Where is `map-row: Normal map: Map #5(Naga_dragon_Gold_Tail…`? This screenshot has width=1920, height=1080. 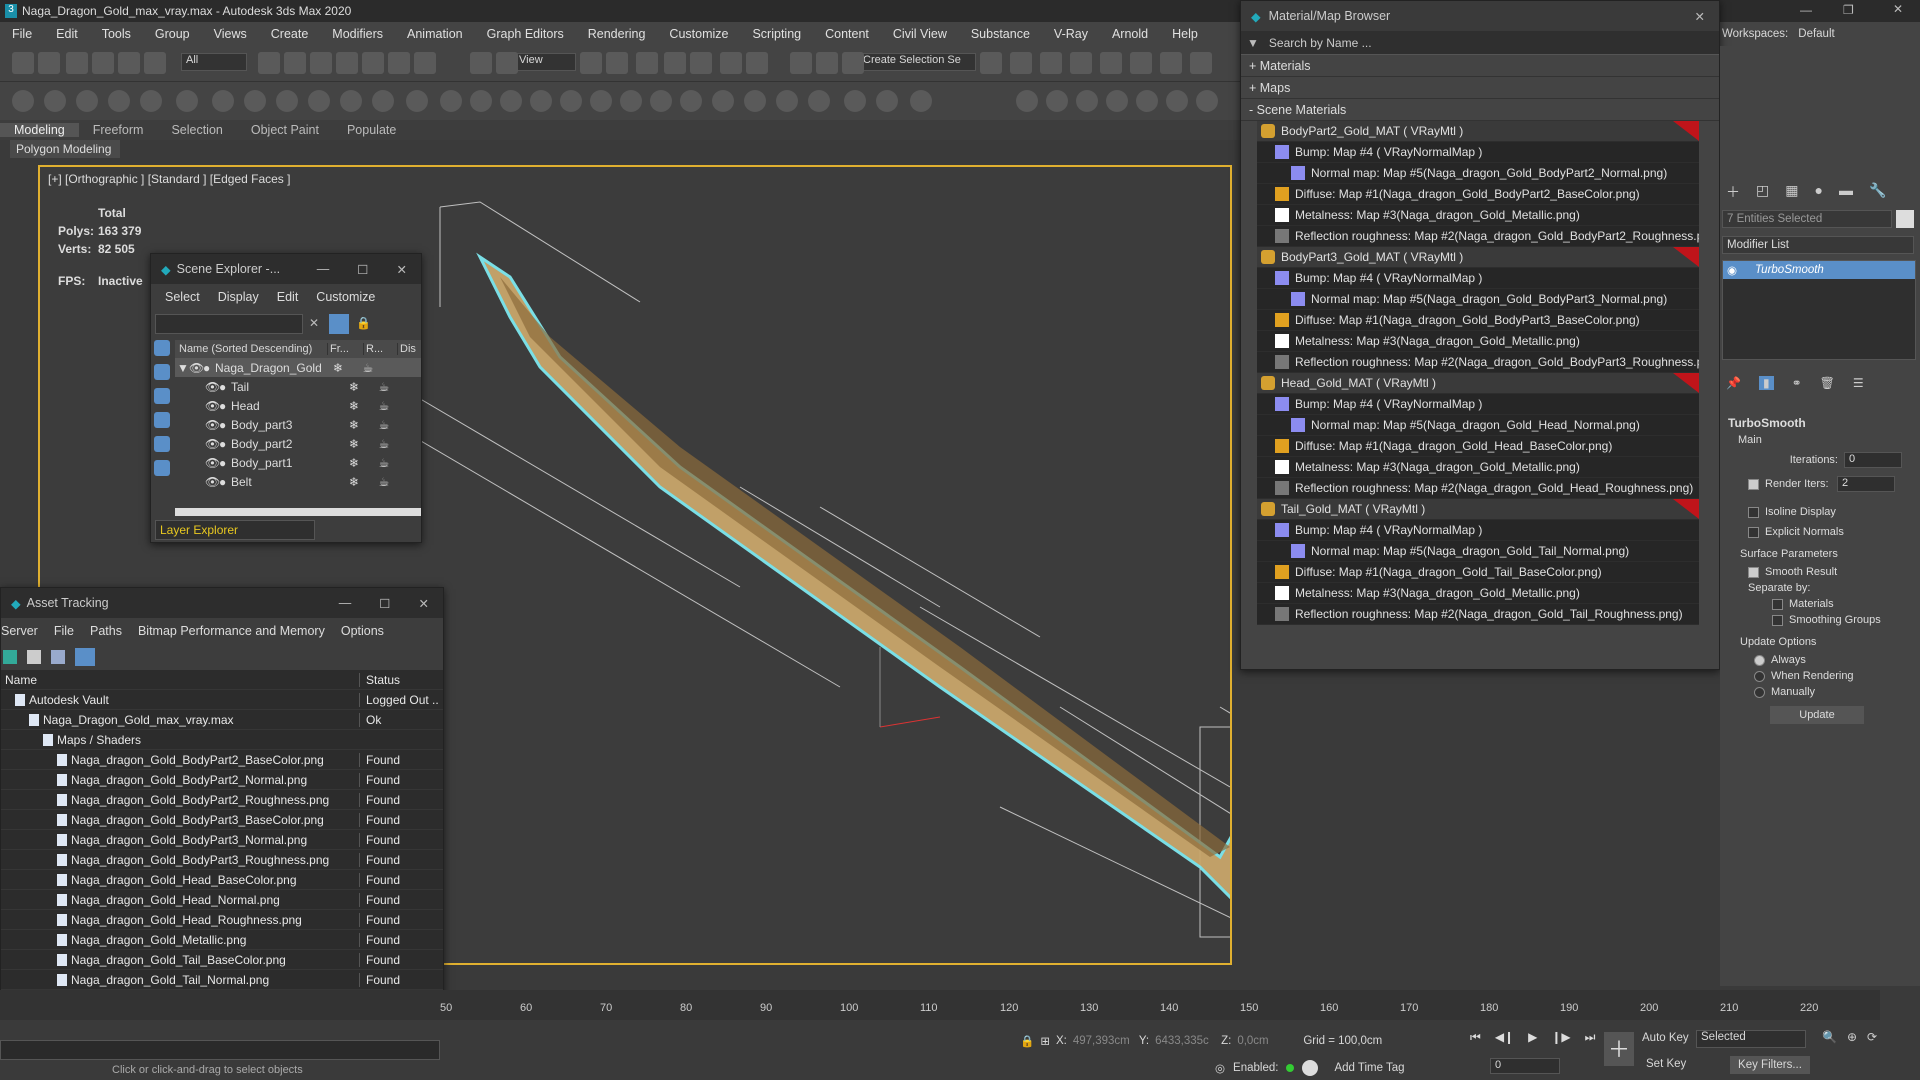
map-row: Normal map: Map #5(Naga_dragon_Gold_Tail… is located at coordinates (1478, 551).